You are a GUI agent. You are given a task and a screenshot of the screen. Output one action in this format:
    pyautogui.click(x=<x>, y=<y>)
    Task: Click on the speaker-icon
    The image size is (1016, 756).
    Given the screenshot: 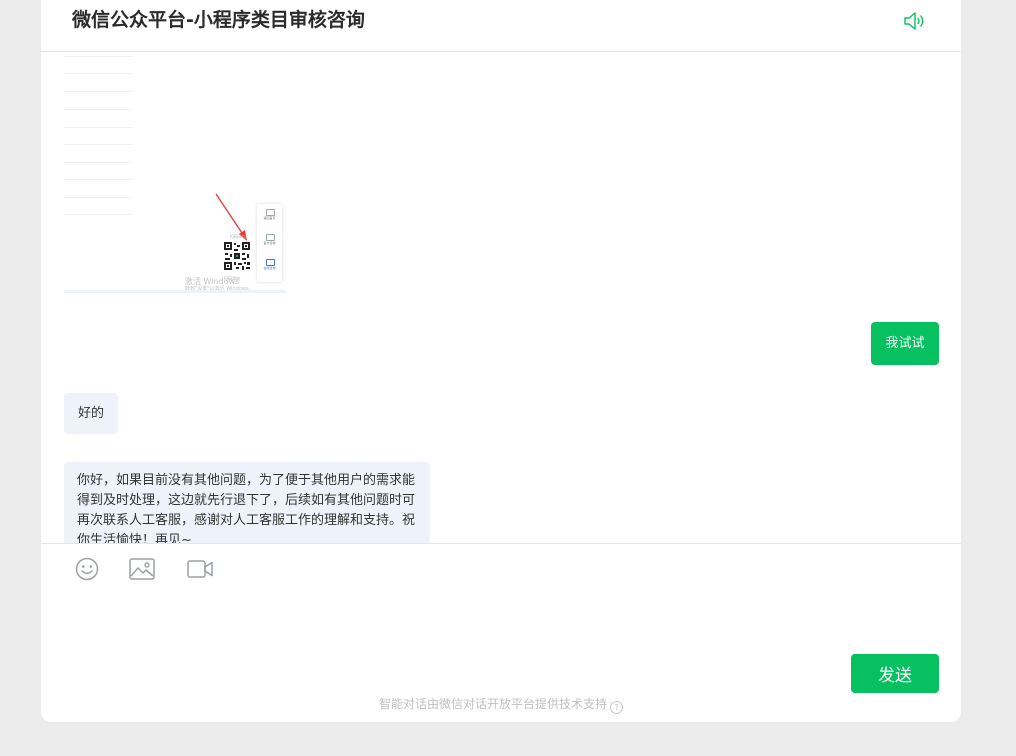 What is the action you would take?
    pyautogui.click(x=915, y=21)
    